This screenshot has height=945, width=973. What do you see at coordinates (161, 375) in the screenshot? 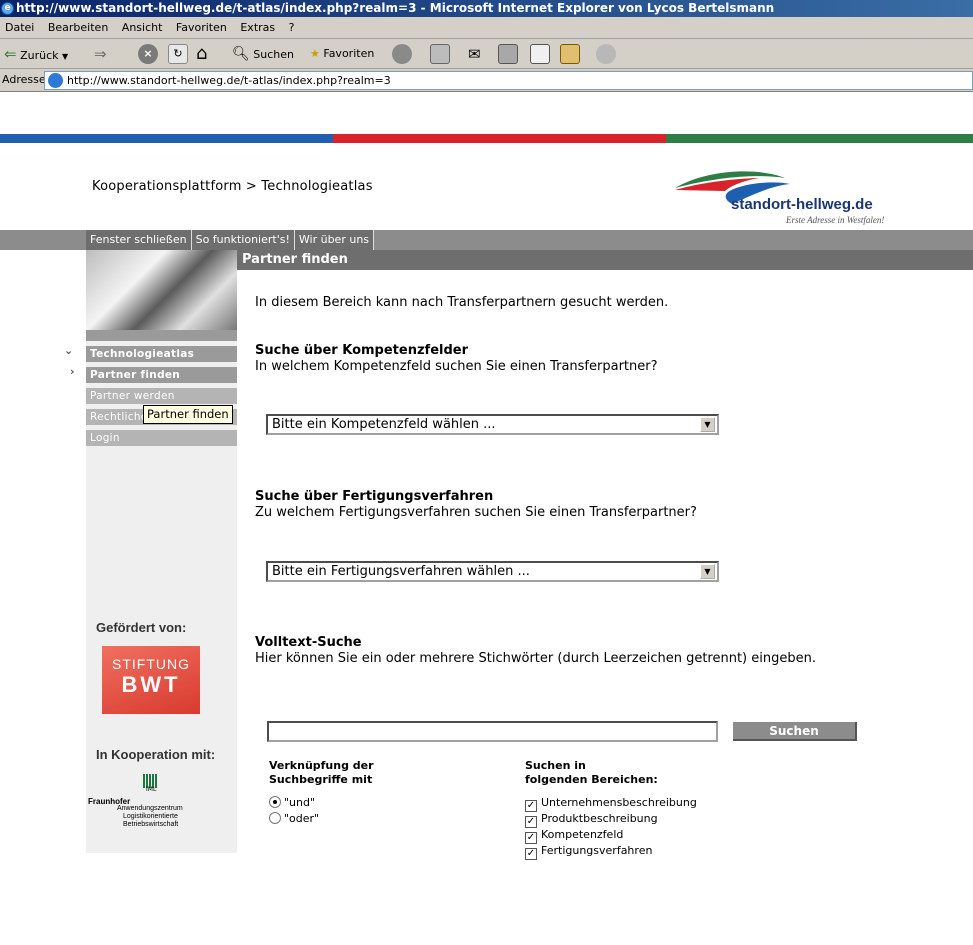
I see `sidebar-item-partner-finden: Partner finden` at bounding box center [161, 375].